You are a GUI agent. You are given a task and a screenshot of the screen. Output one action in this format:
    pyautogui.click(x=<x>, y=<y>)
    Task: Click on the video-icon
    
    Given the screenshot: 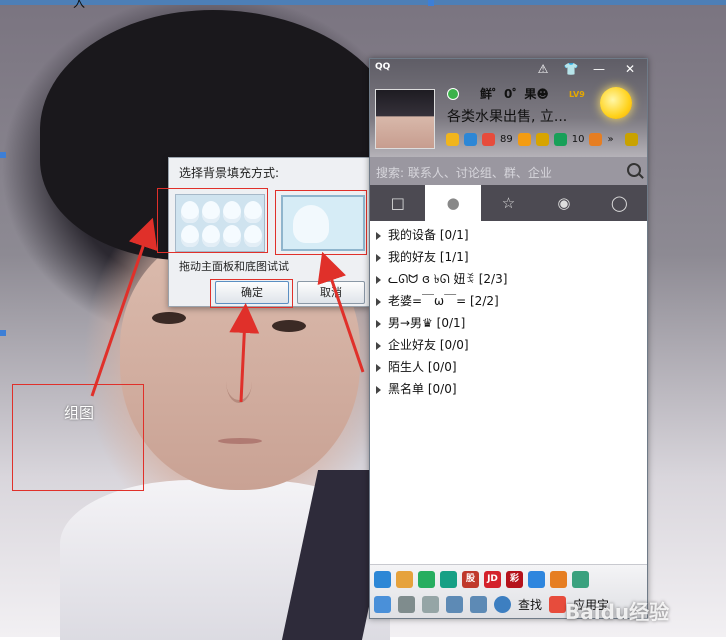 What is the action you would take?
    pyautogui.click(x=448, y=579)
    